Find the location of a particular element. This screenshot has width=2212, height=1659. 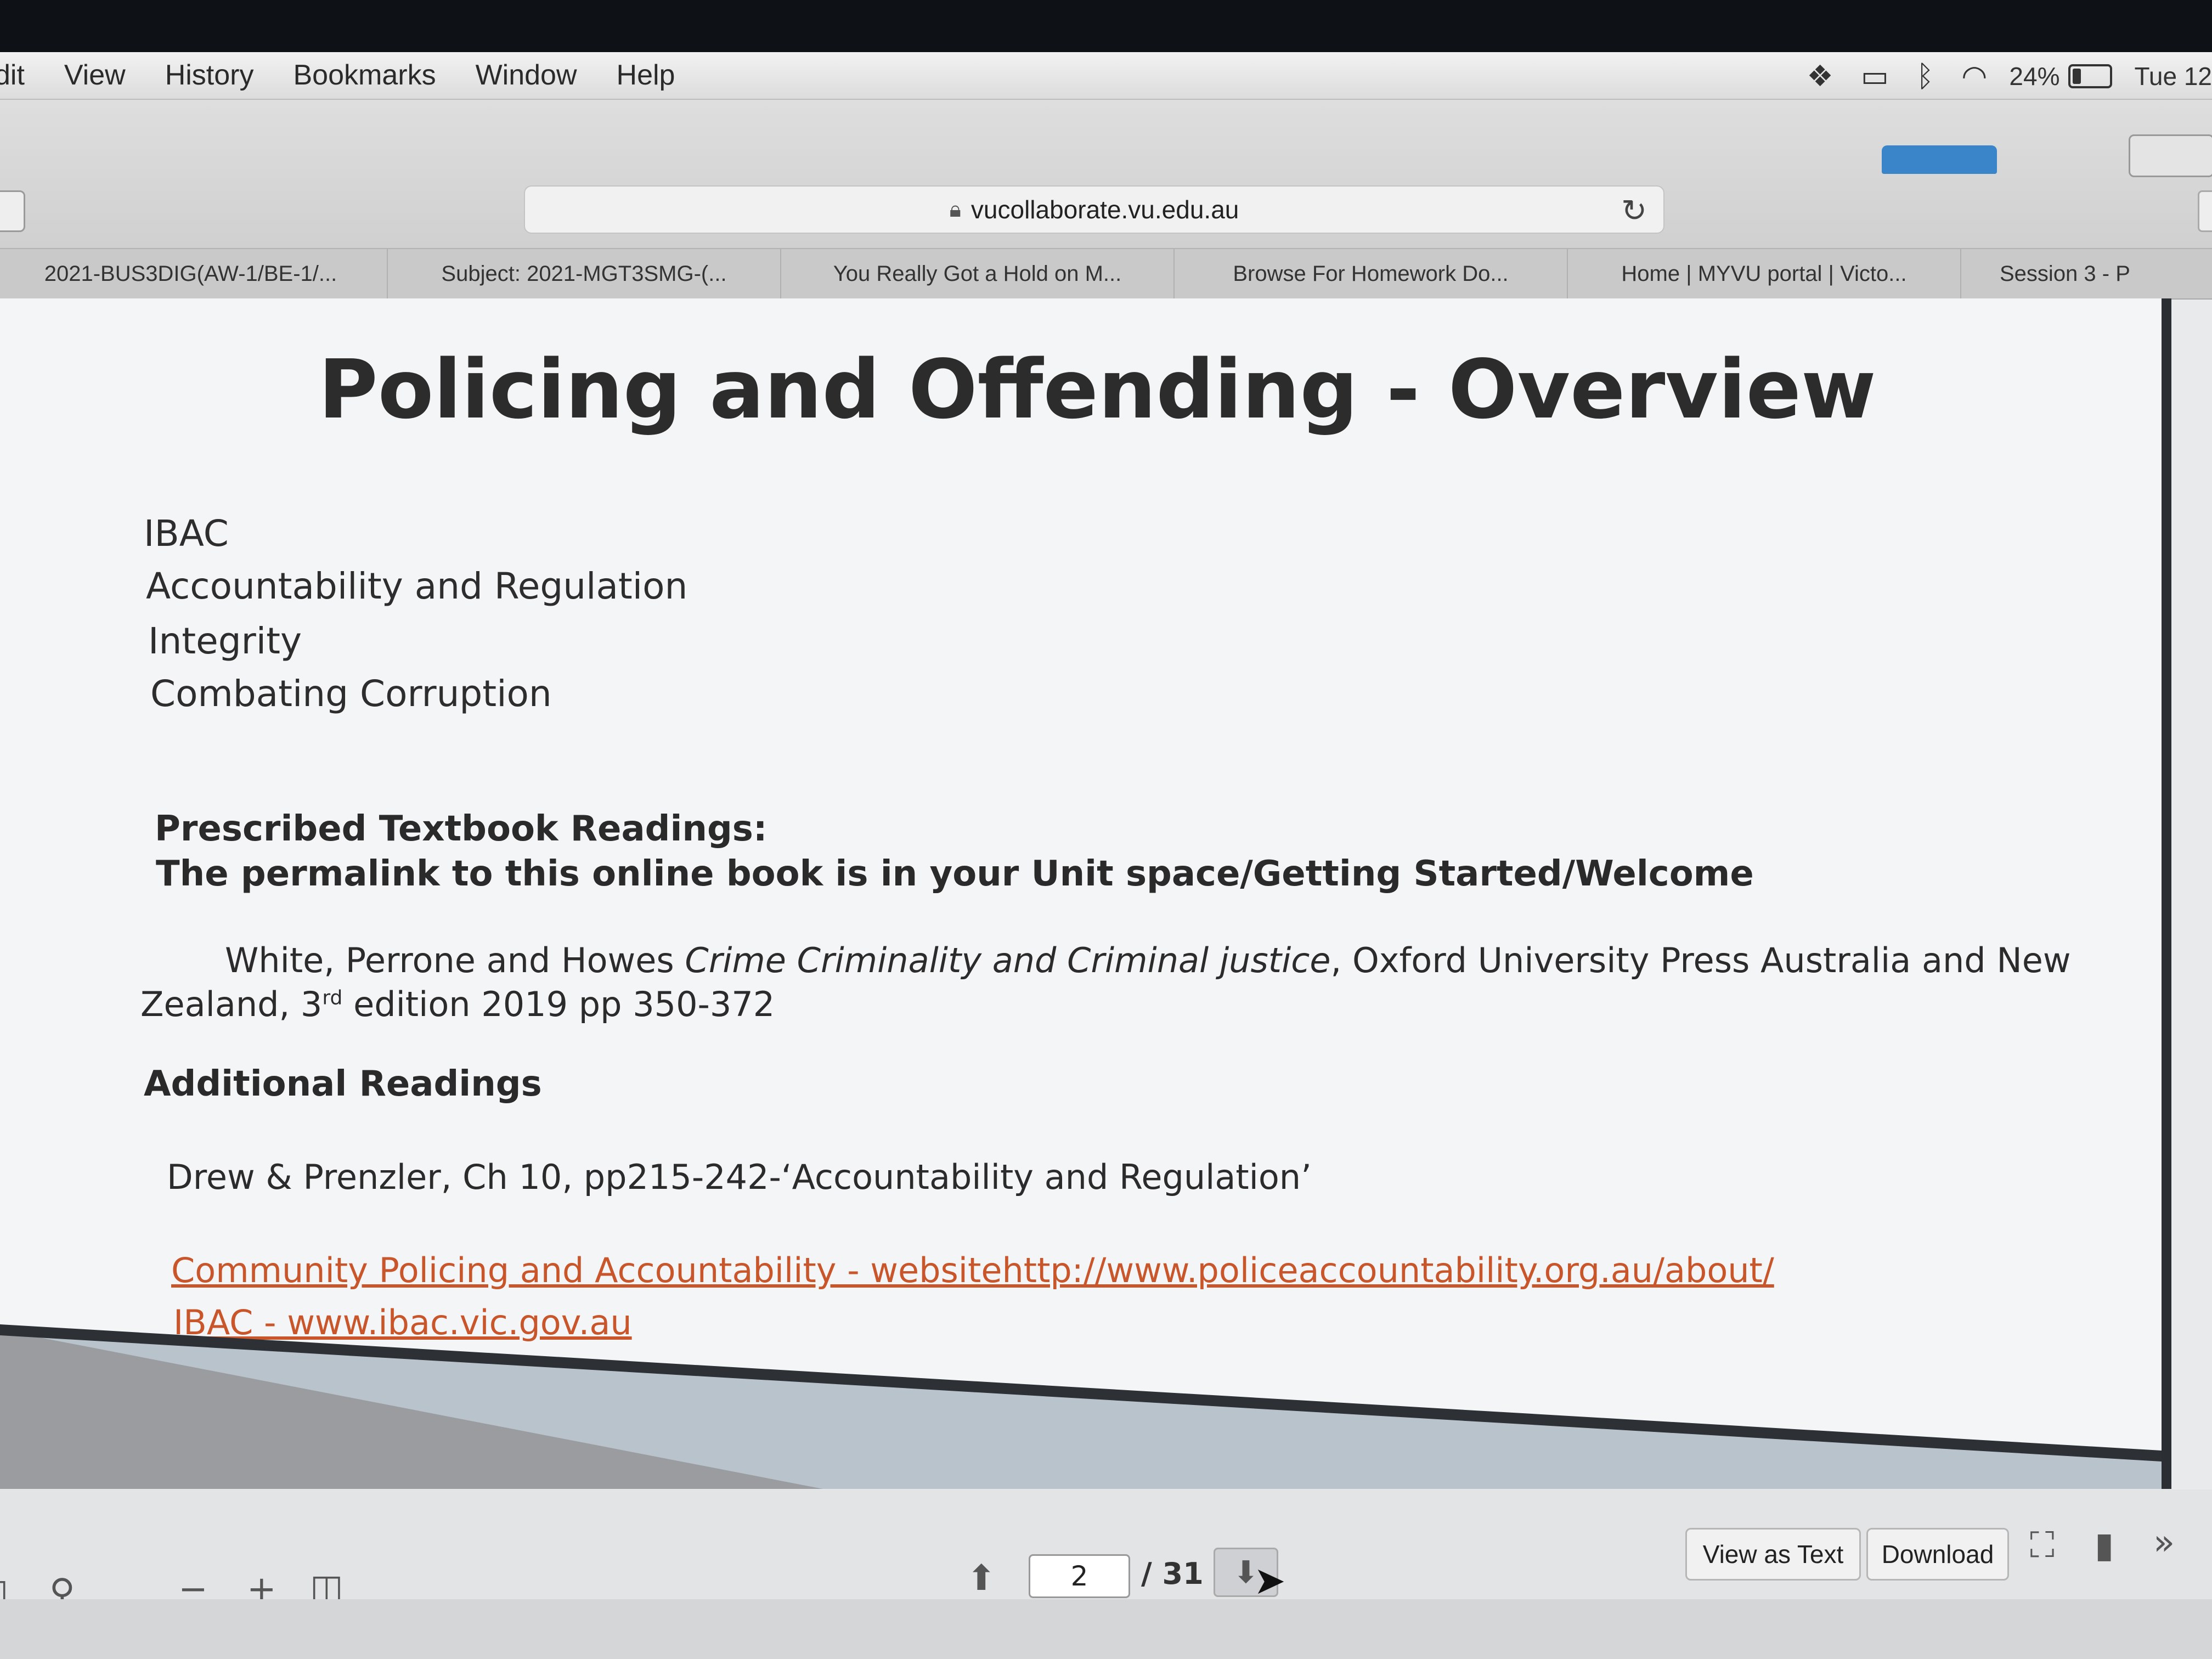

menu-history: History is located at coordinates (210, 76).